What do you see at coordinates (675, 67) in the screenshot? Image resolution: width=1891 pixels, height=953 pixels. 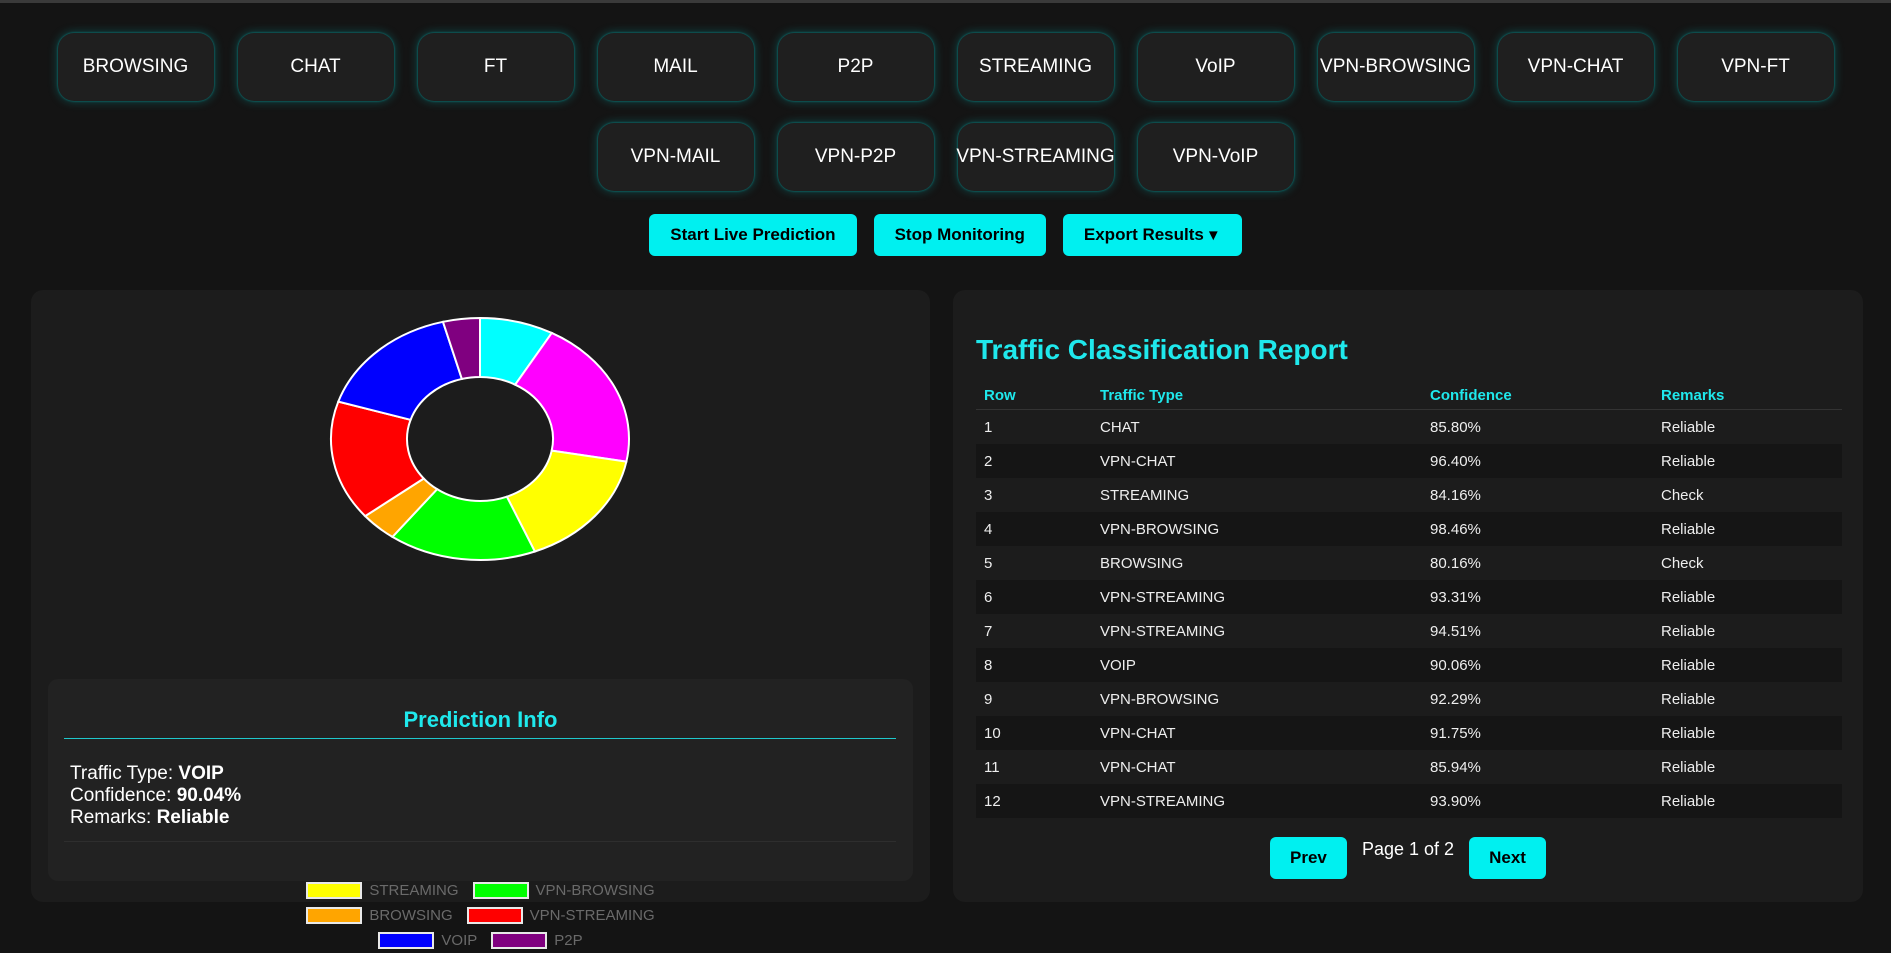 I see `category-button: MAIL` at bounding box center [675, 67].